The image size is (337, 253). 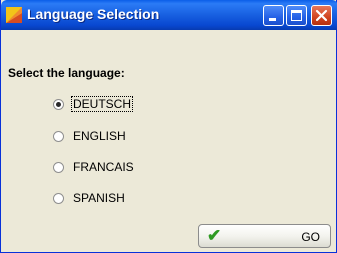 I want to click on option-francais: FRANCAIS, so click(x=94, y=167).